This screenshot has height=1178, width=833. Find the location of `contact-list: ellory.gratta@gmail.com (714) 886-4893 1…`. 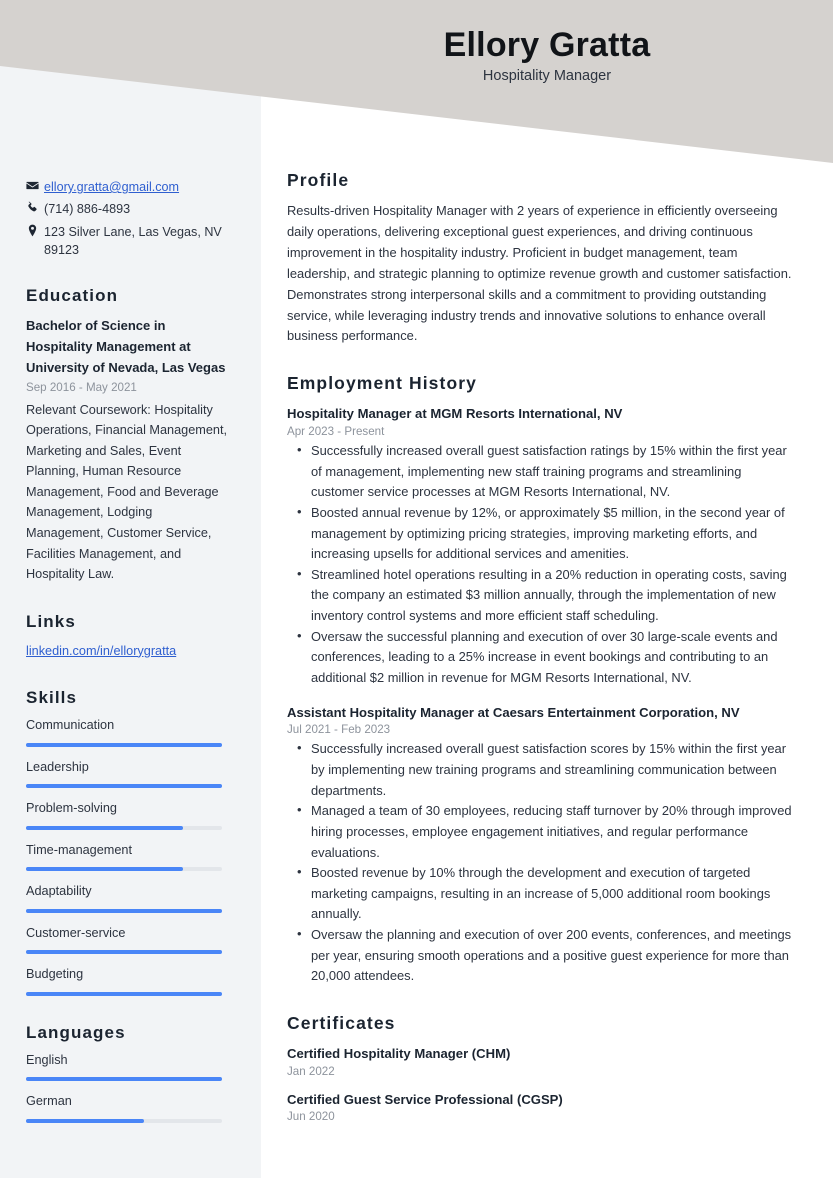

contact-list: ellory.gratta@gmail.com (714) 886-4893 1… is located at coordinates (129, 218).